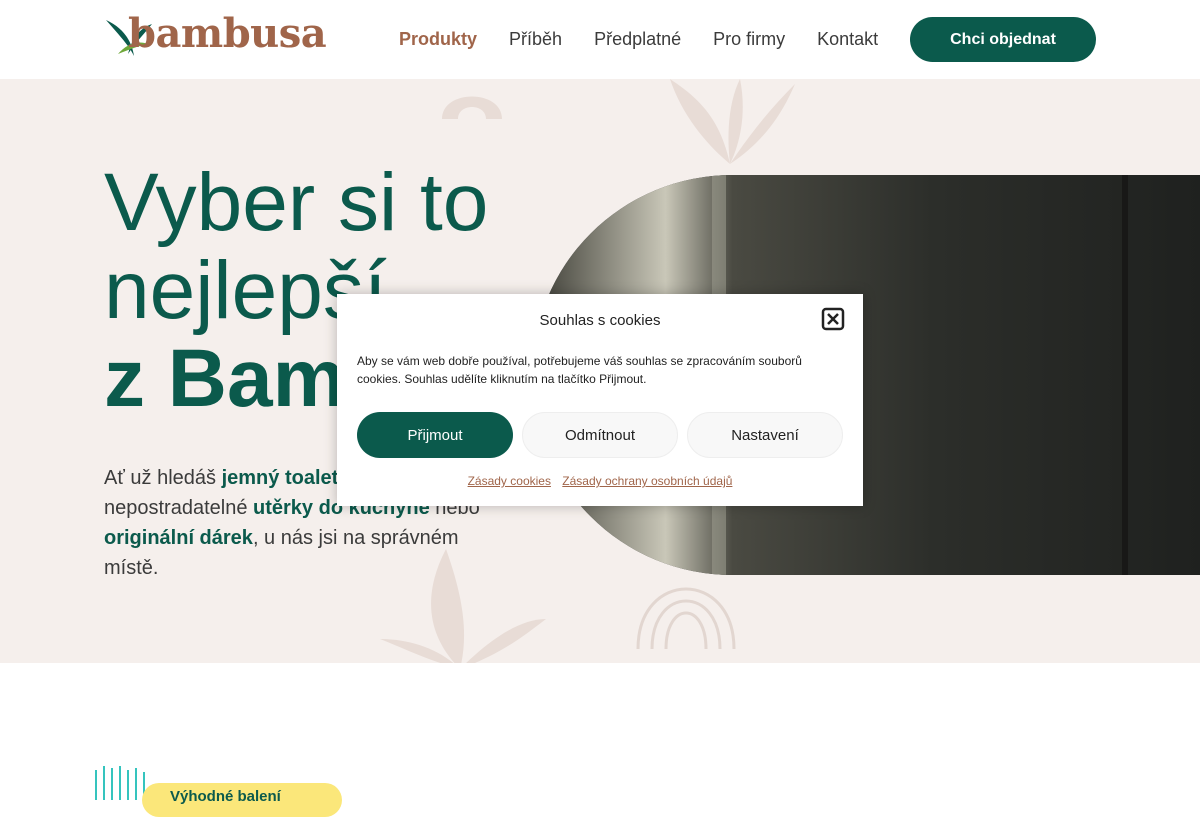 The height and width of the screenshot is (817, 1200). I want to click on settings-button: Nastavení, so click(765, 435).